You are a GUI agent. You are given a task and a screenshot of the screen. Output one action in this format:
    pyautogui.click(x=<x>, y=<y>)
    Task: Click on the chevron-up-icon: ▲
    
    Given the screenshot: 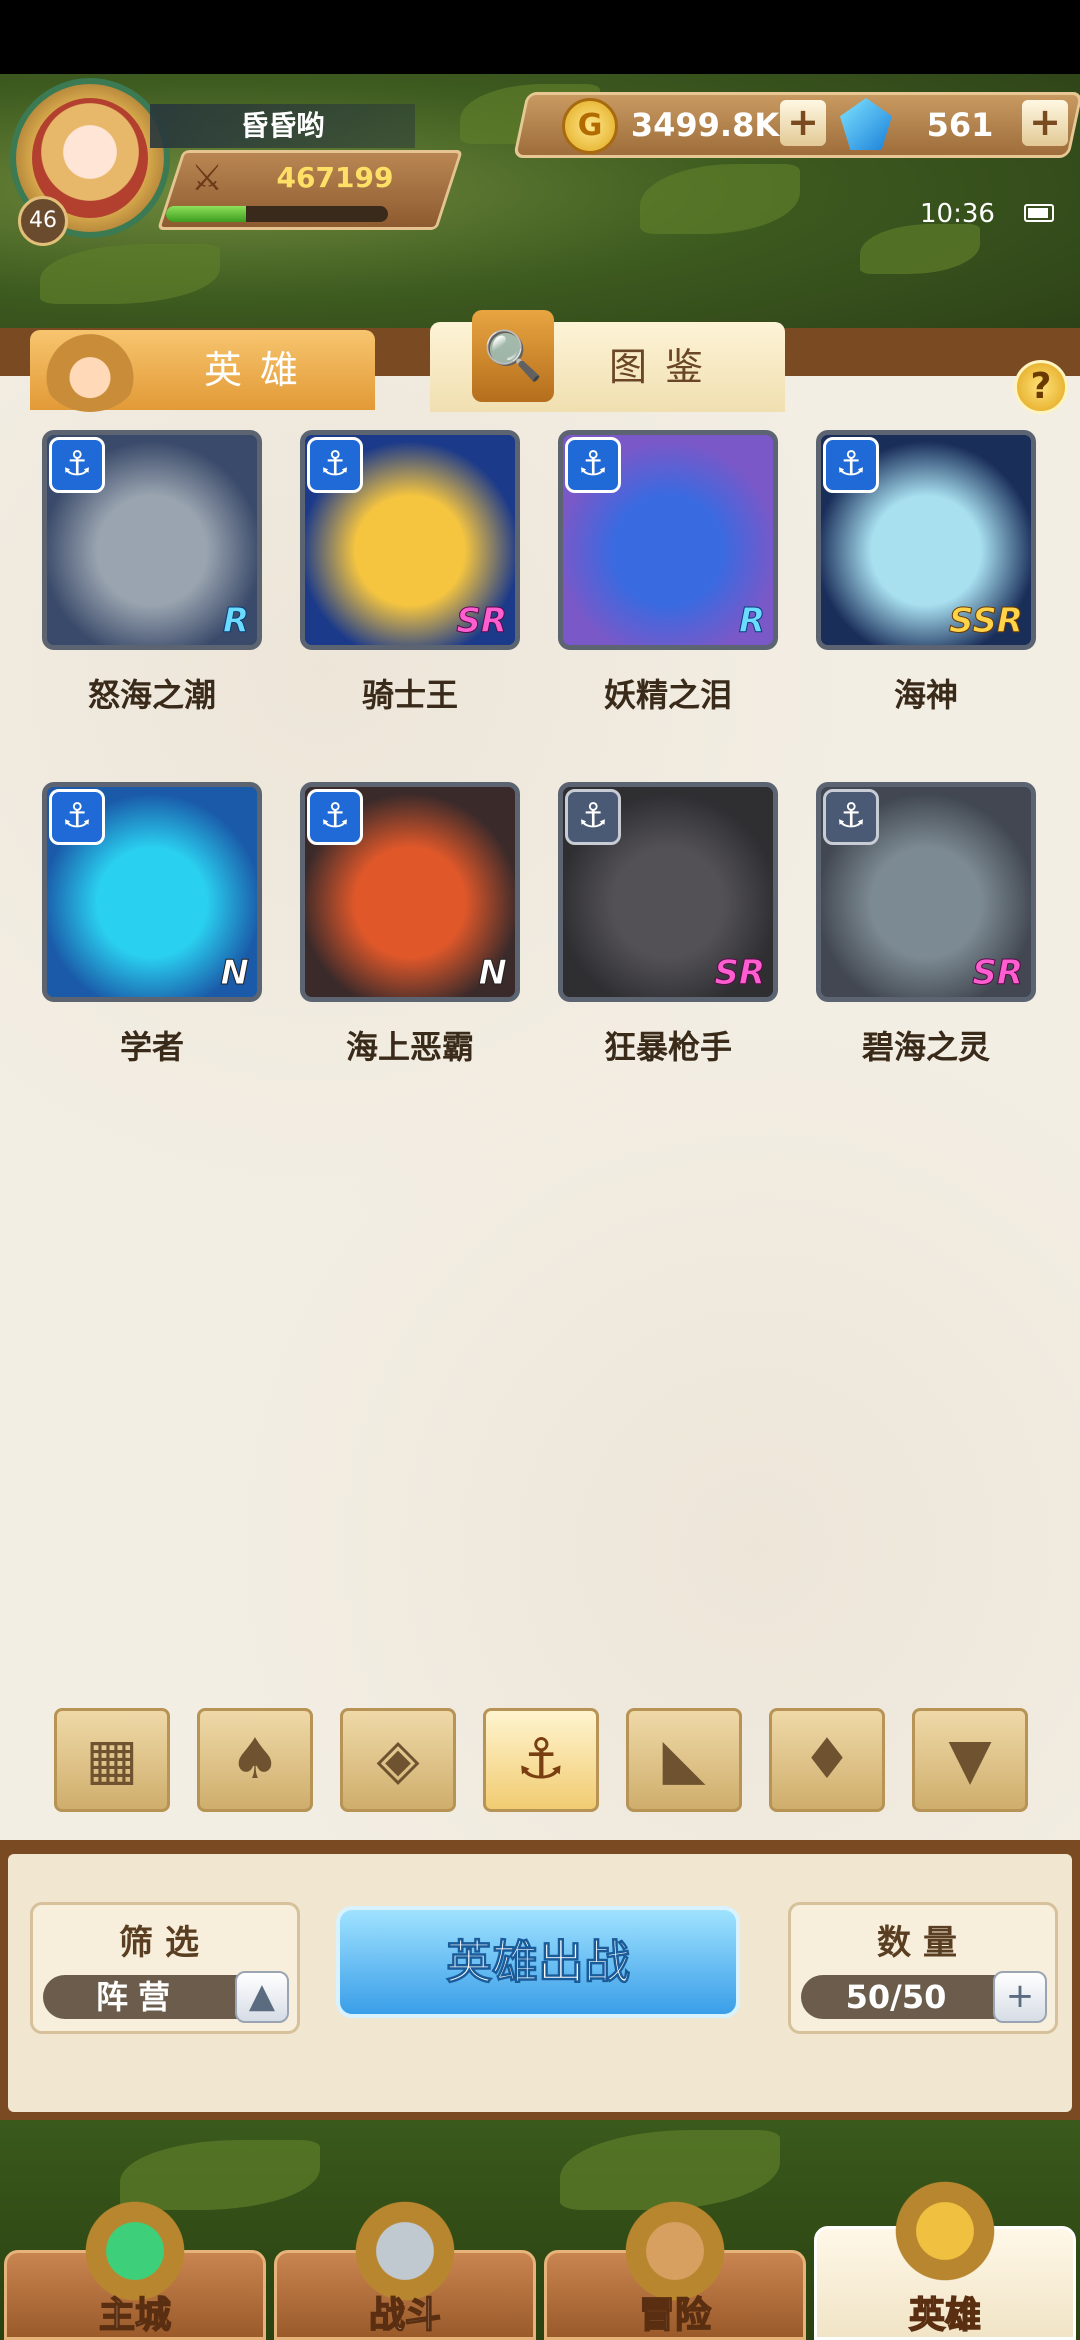 What is the action you would take?
    pyautogui.click(x=262, y=1997)
    